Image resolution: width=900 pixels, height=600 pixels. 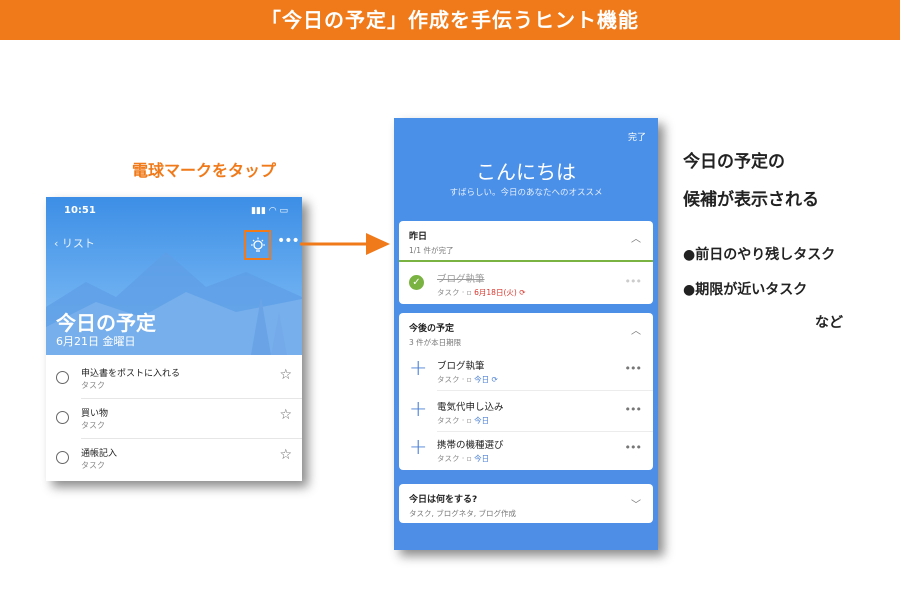 I want to click on lightbulb-button, so click(x=257, y=245).